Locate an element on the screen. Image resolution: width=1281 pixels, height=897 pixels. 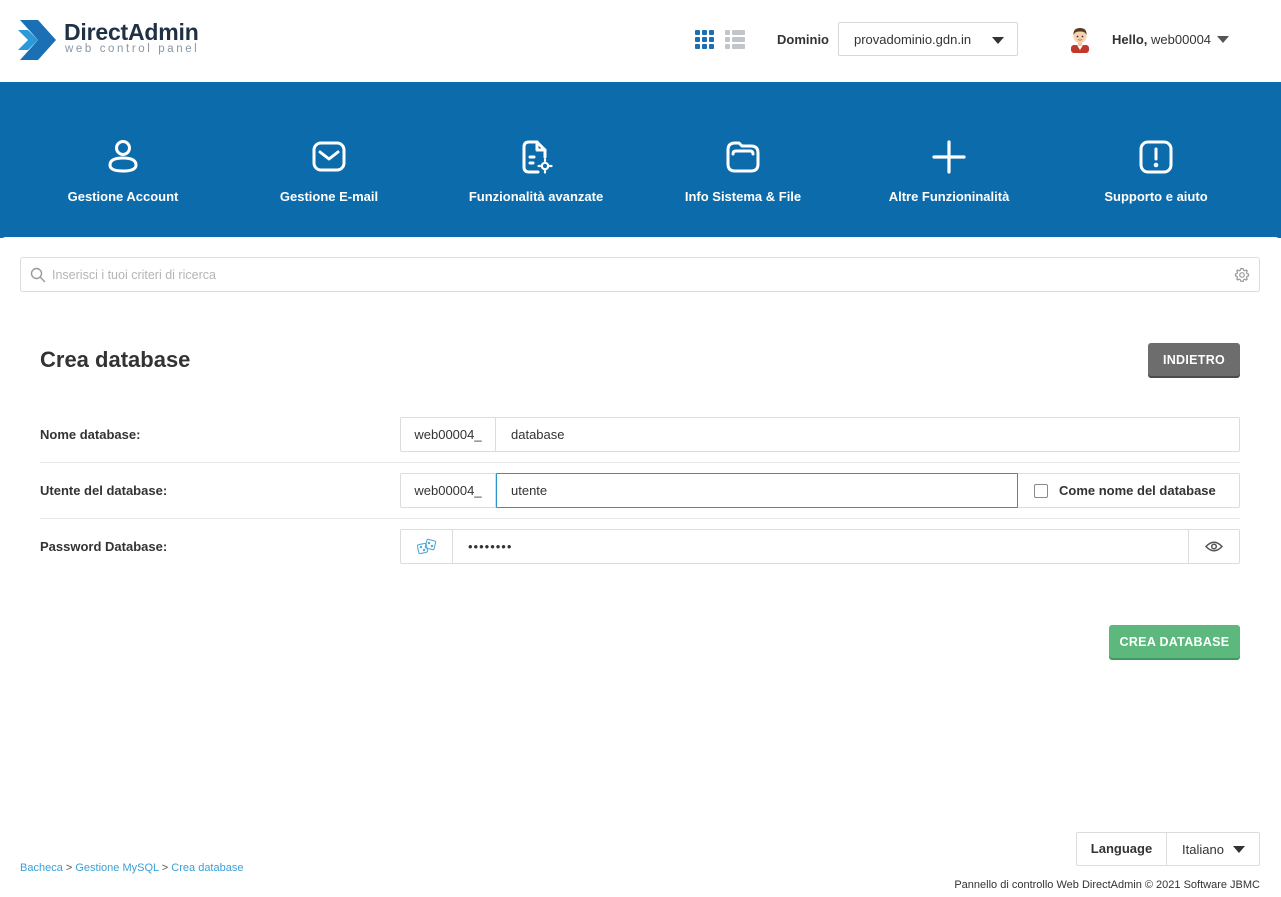
search-input is located at coordinates (637, 275).